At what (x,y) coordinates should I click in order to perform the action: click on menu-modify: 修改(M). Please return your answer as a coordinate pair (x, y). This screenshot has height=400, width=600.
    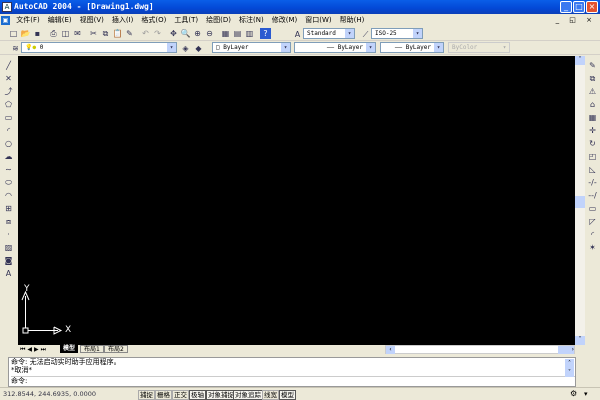
    Looking at the image, I should click on (285, 20).